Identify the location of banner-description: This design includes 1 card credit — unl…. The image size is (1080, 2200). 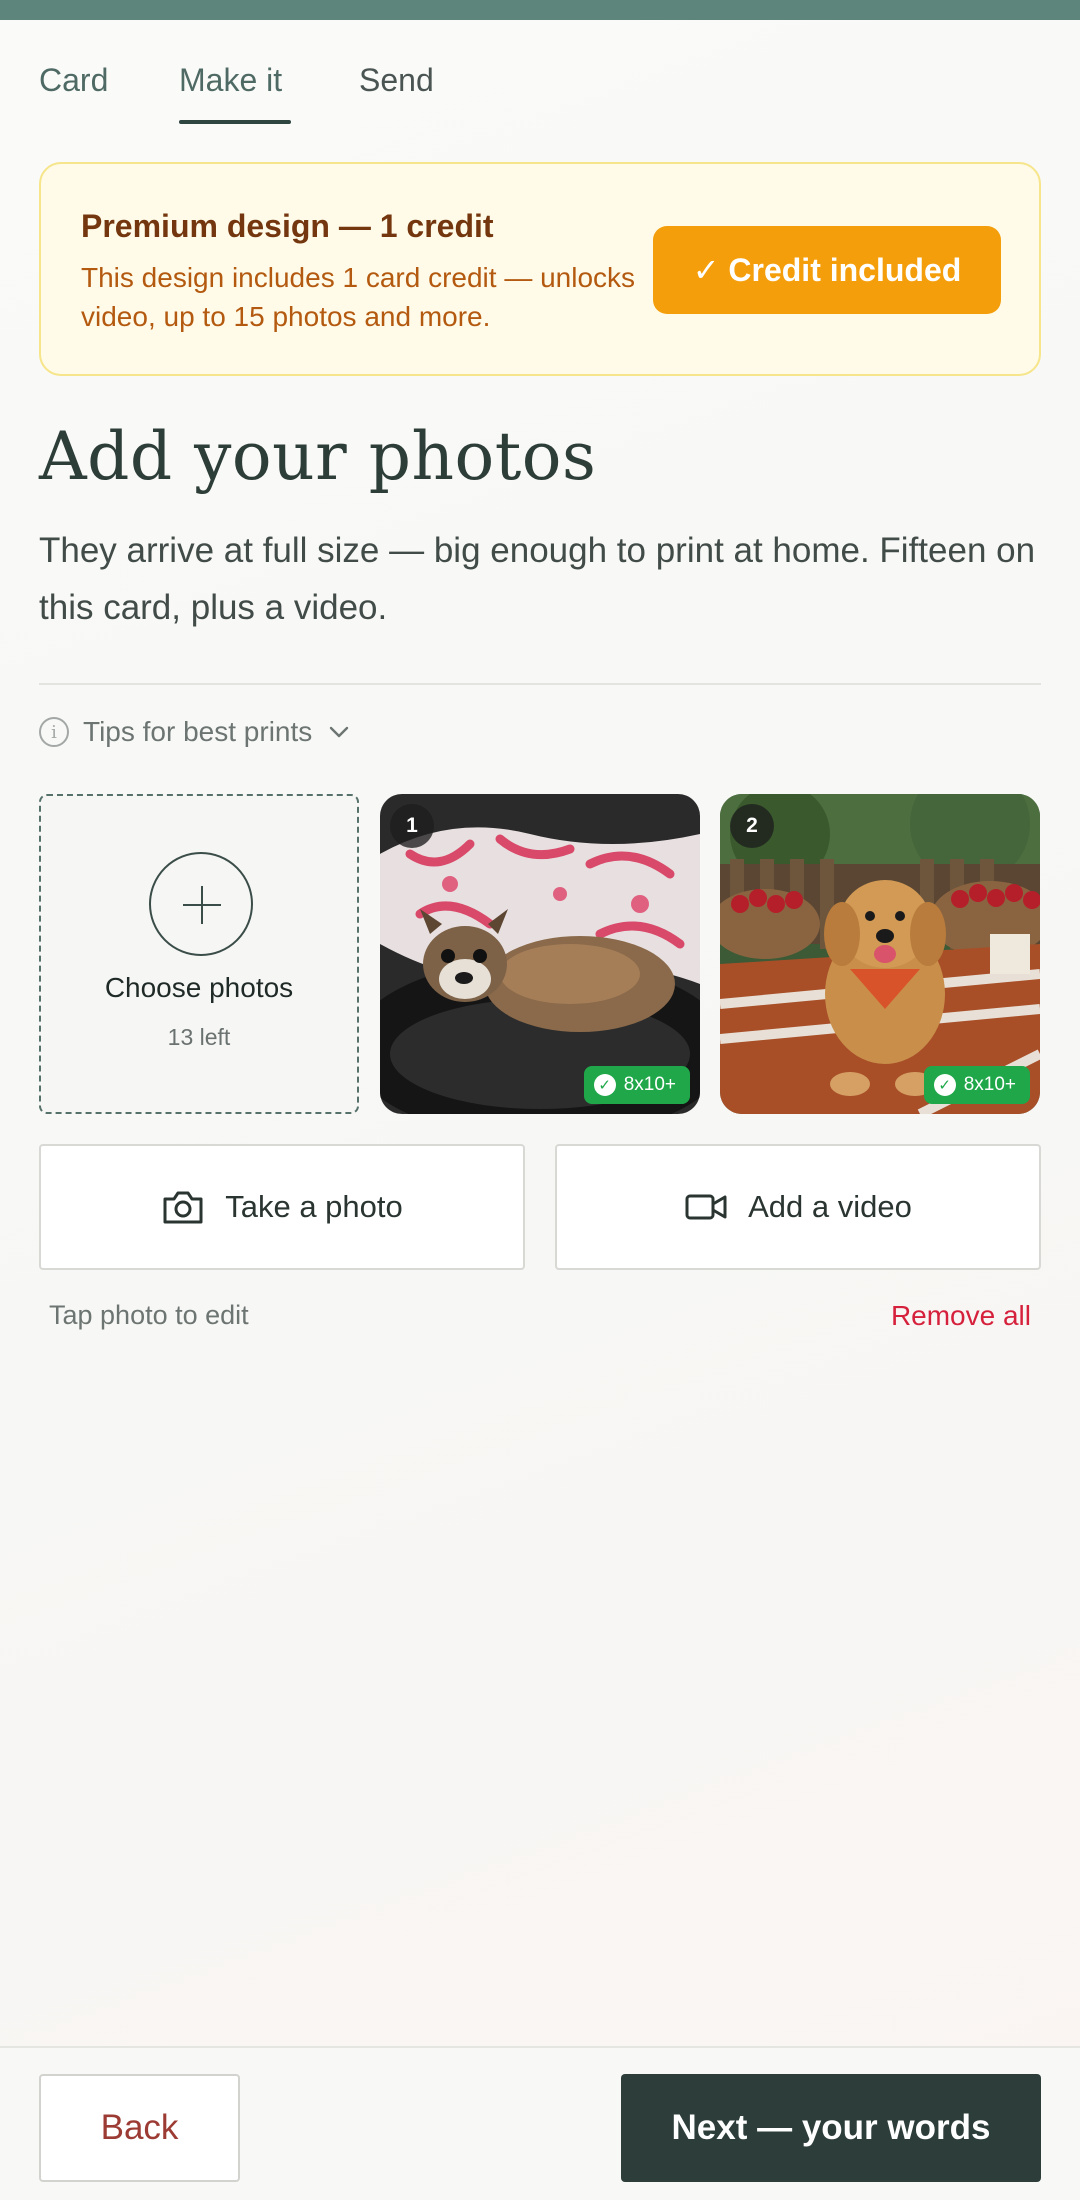
(358, 297).